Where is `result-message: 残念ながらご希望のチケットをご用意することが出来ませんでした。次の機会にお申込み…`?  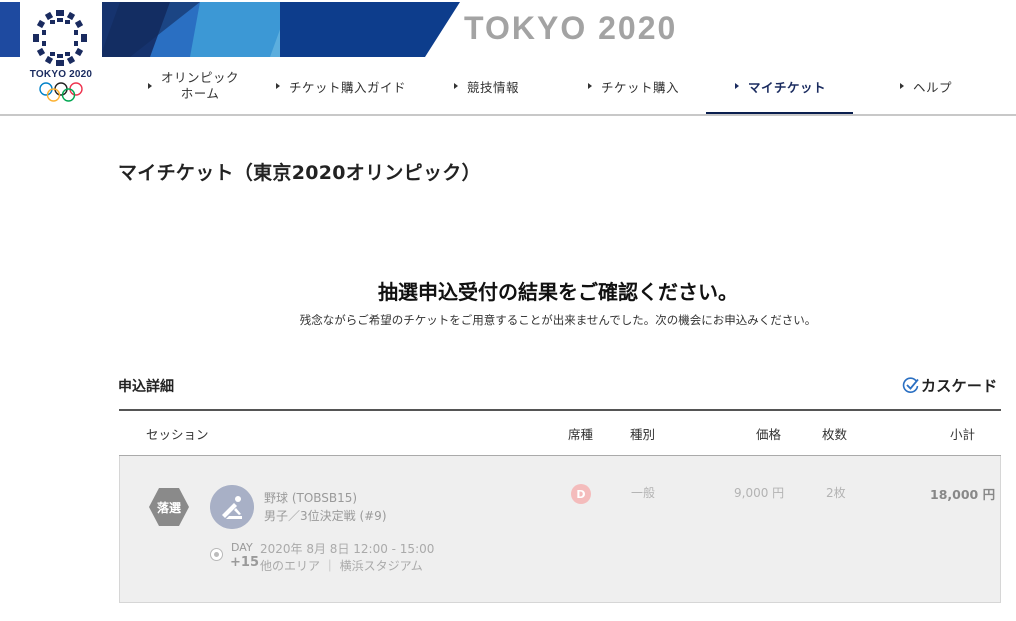 result-message: 残念ながらご希望のチケットをご用意することが出来ませんでした。次の機会にお申込み… is located at coordinates (558, 320).